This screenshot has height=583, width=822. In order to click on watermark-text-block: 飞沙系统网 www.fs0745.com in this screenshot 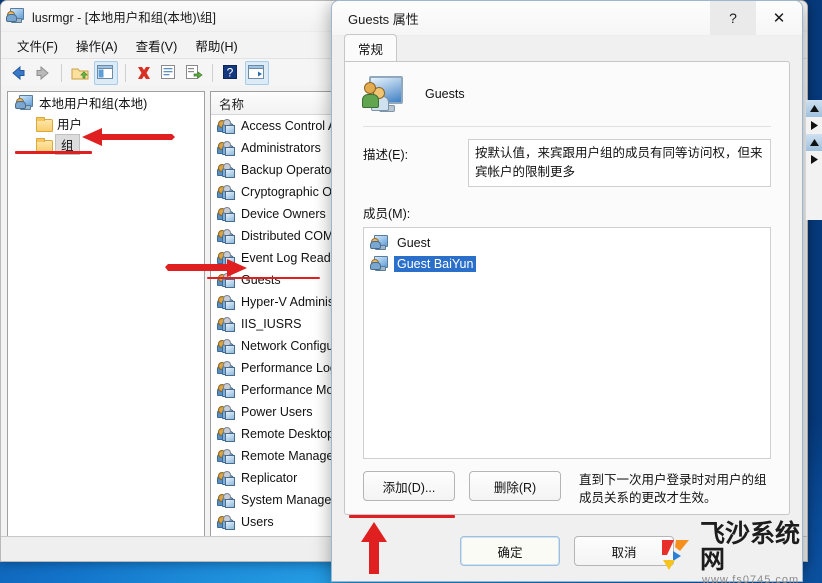, I will do `click(758, 552)`.